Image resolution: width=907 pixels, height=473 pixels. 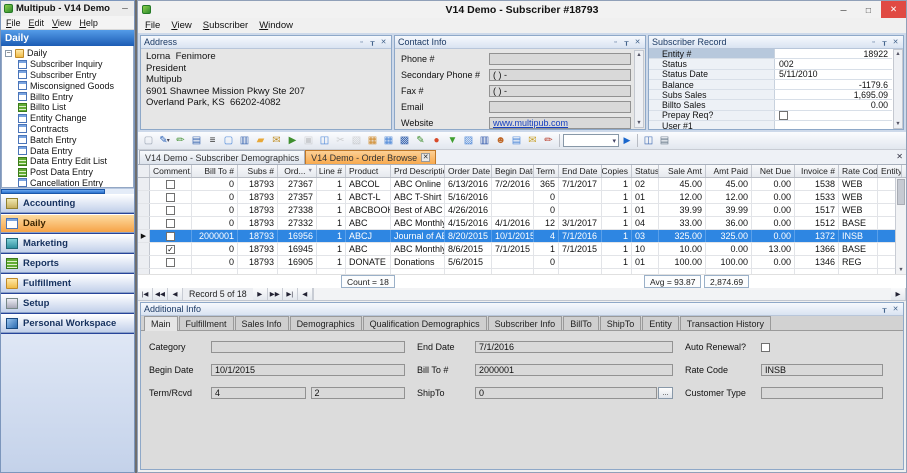 I want to click on tab-main: Main, so click(x=161, y=323).